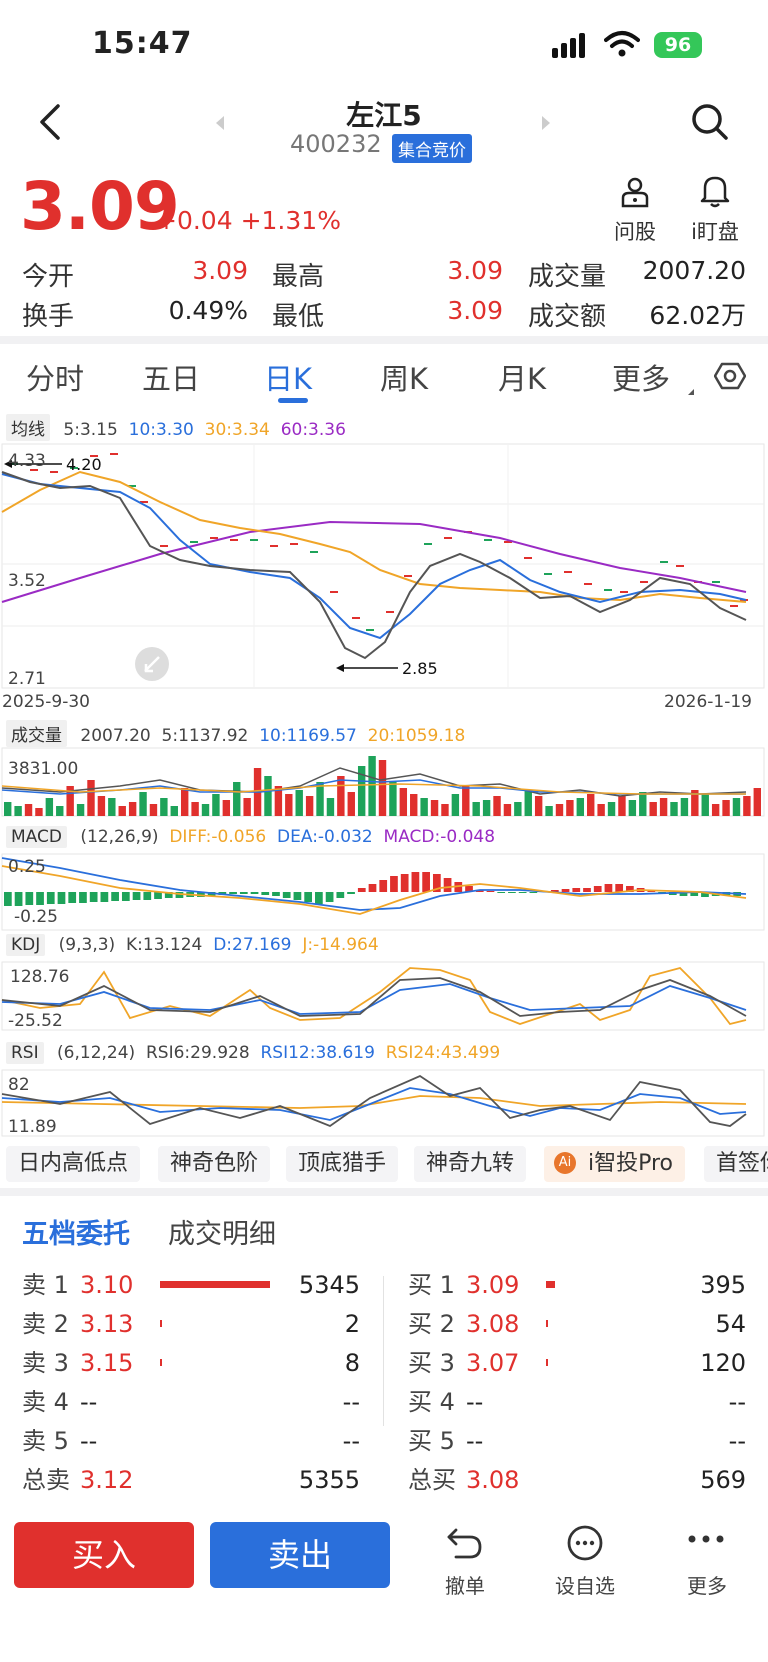 Image resolution: width=768 pixels, height=1662 pixels. Describe the element at coordinates (730, 376) in the screenshot. I see `settings-icon` at that location.